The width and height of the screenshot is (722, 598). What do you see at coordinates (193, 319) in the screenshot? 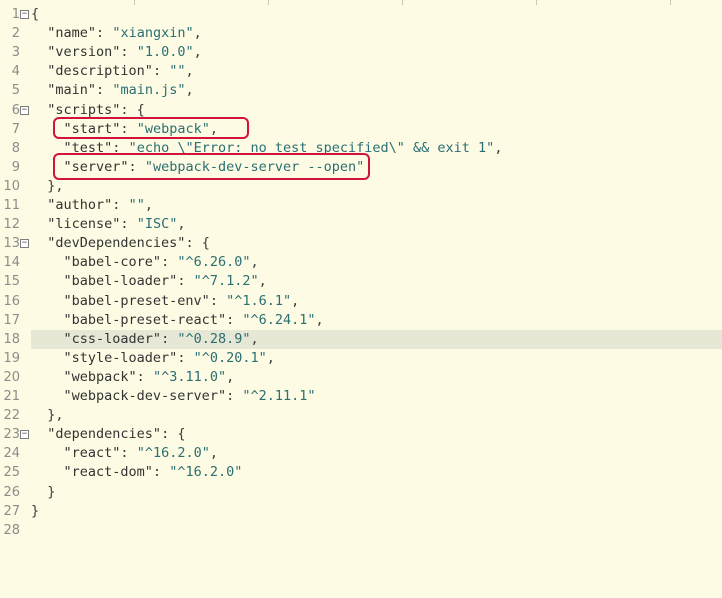
I see `code-text: "babel-preset-react": "^6.24.1",` at bounding box center [193, 319].